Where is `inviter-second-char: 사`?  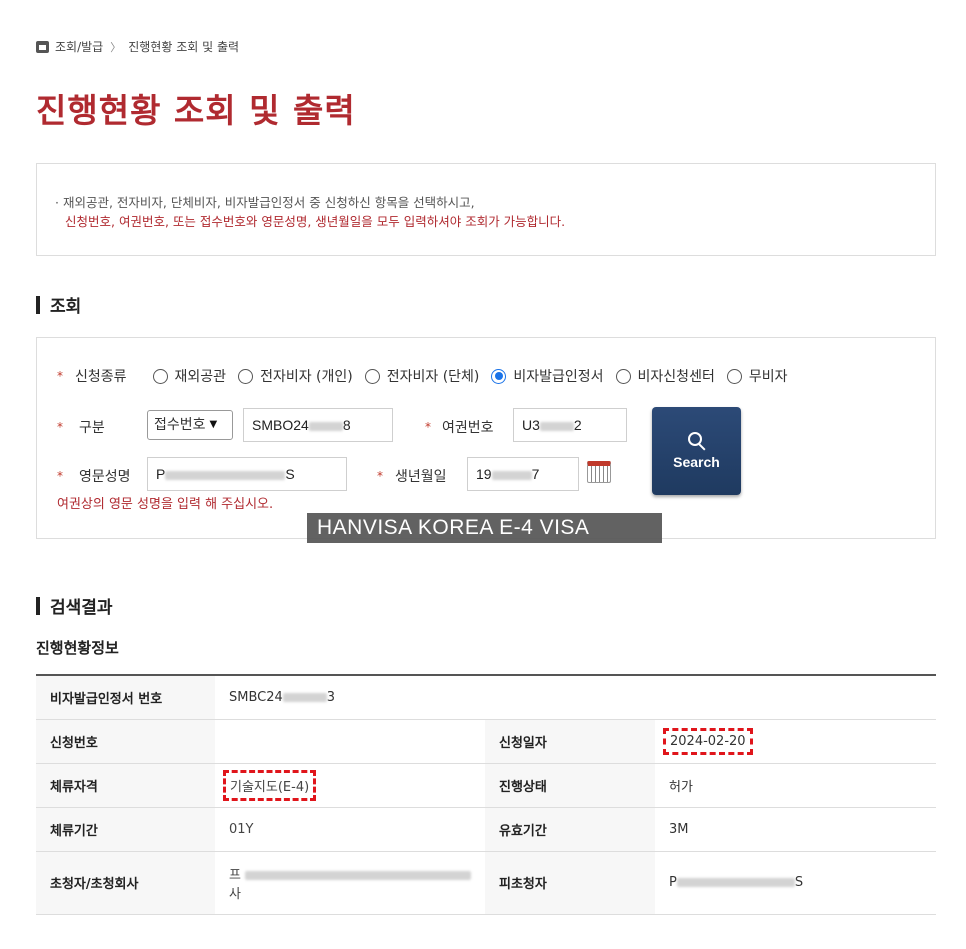 inviter-second-char: 사 is located at coordinates (235, 894).